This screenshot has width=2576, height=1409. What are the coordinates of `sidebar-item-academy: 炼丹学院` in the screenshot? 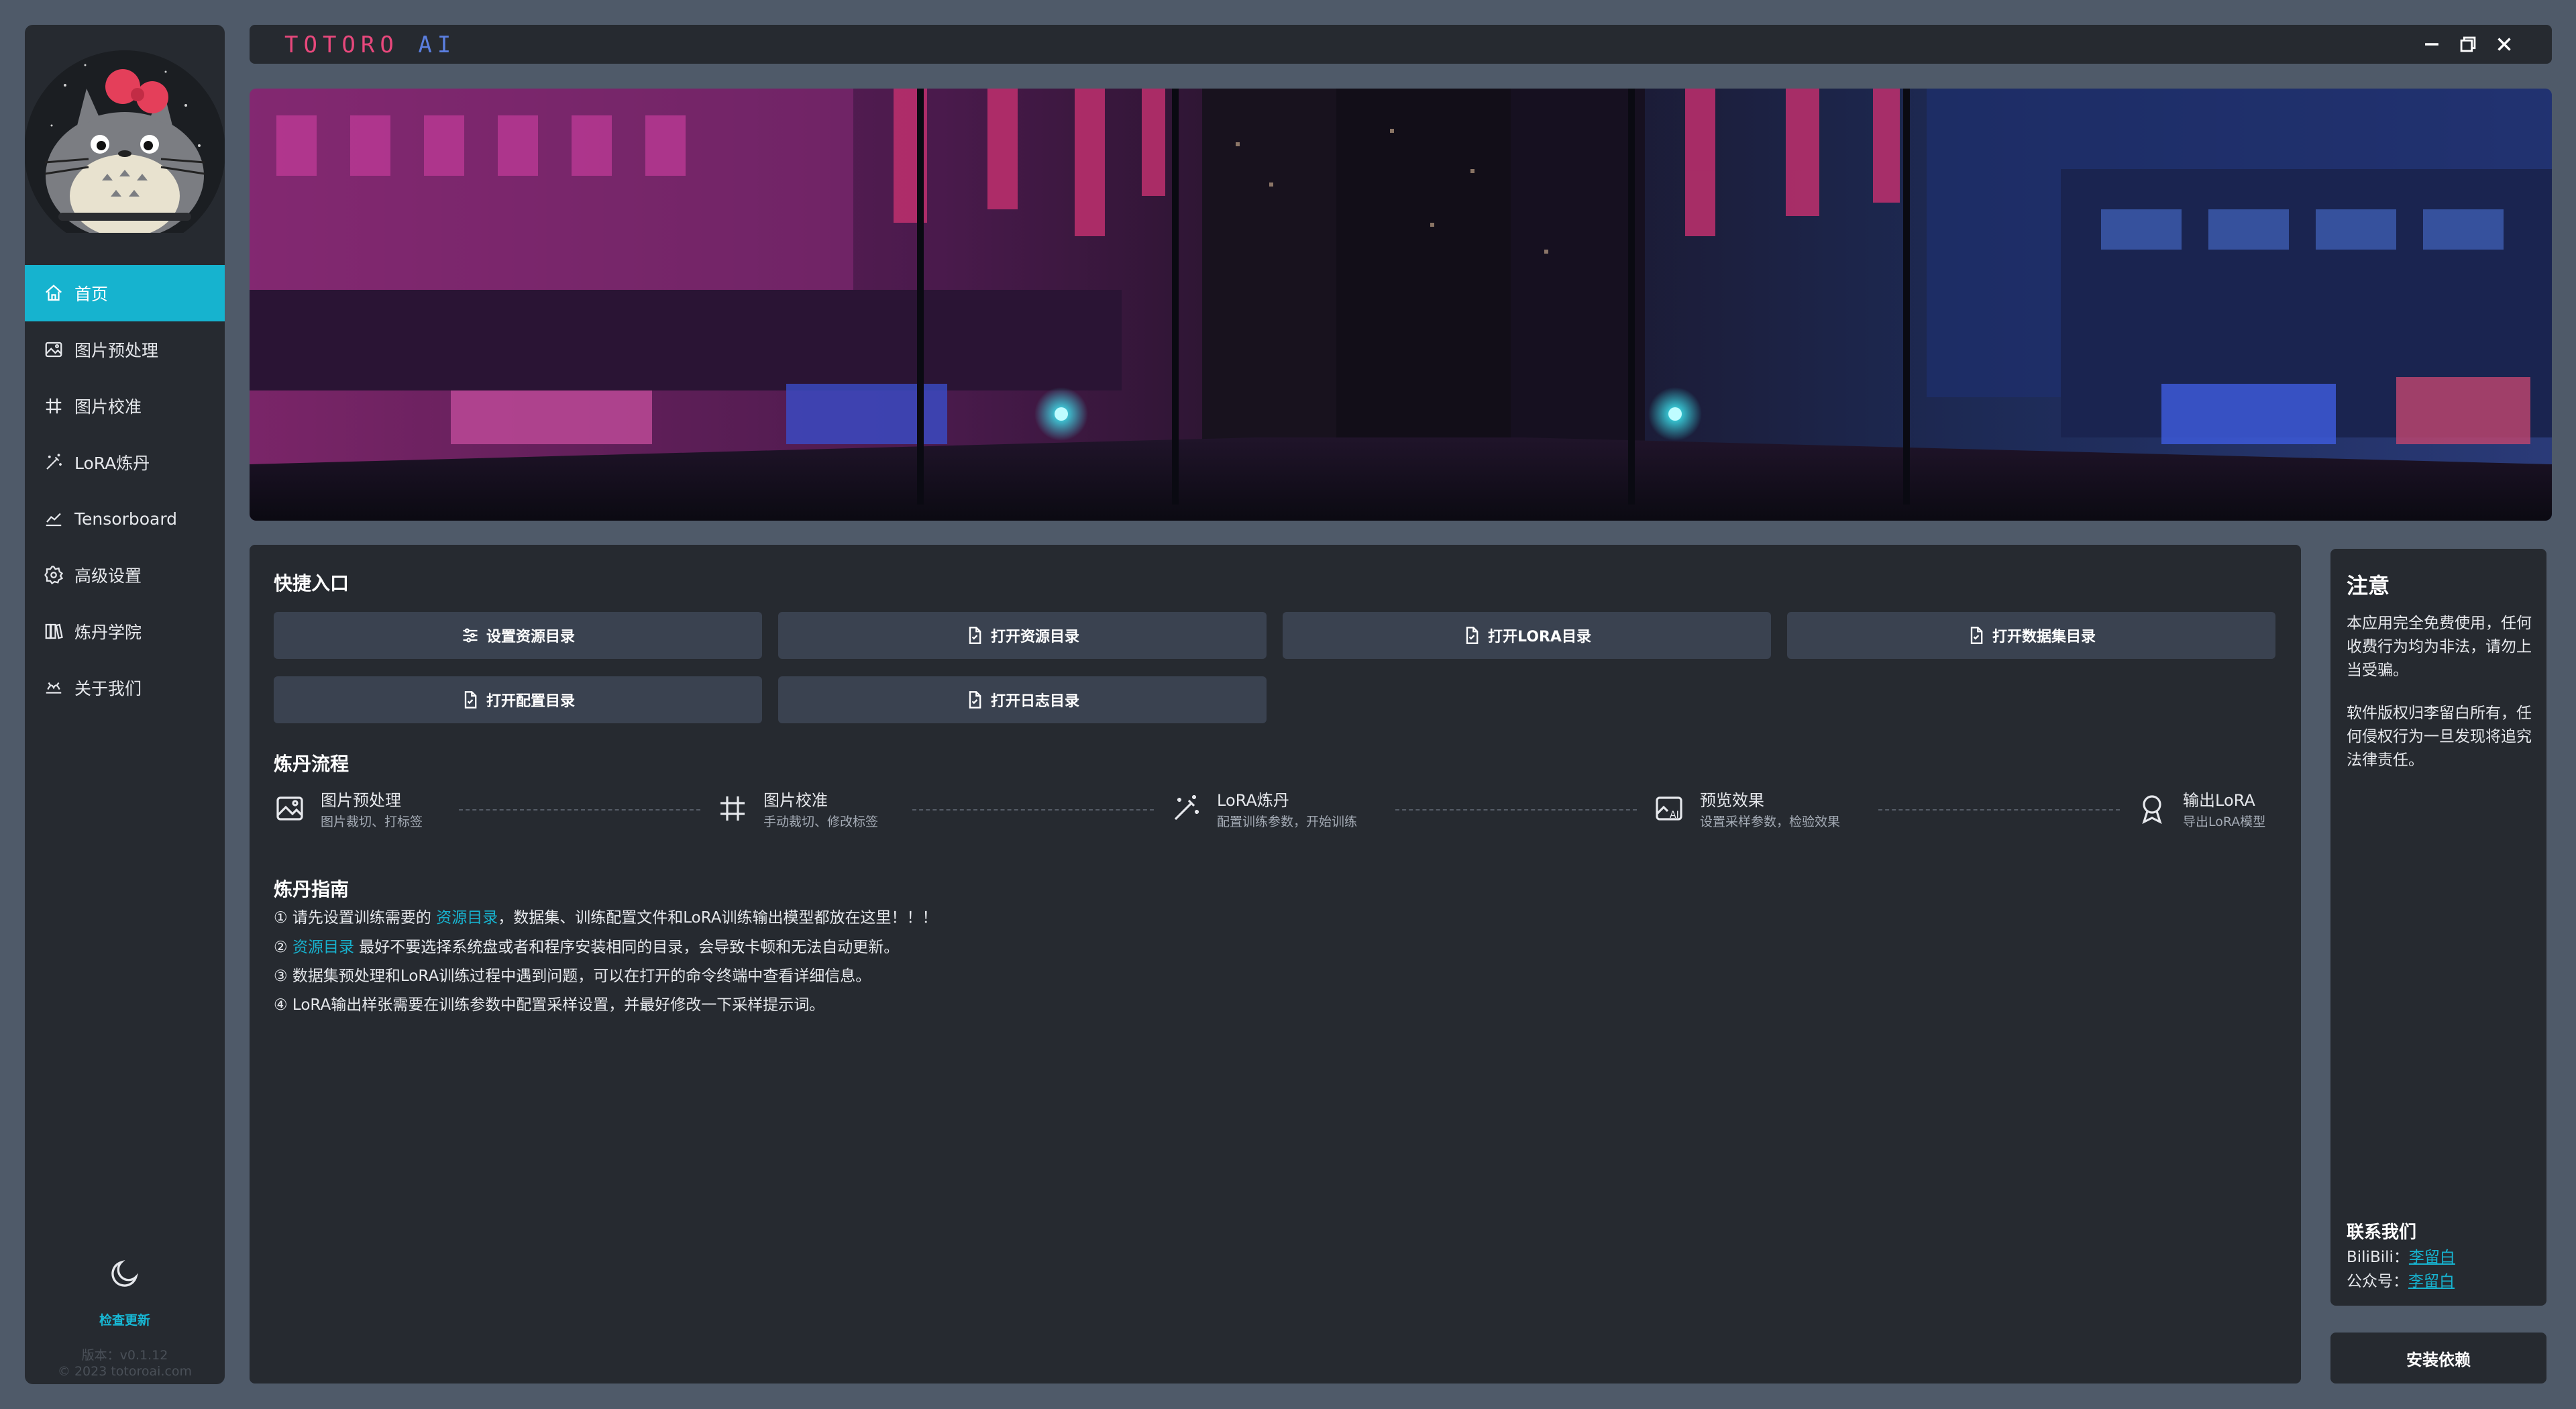 It's located at (125, 631).